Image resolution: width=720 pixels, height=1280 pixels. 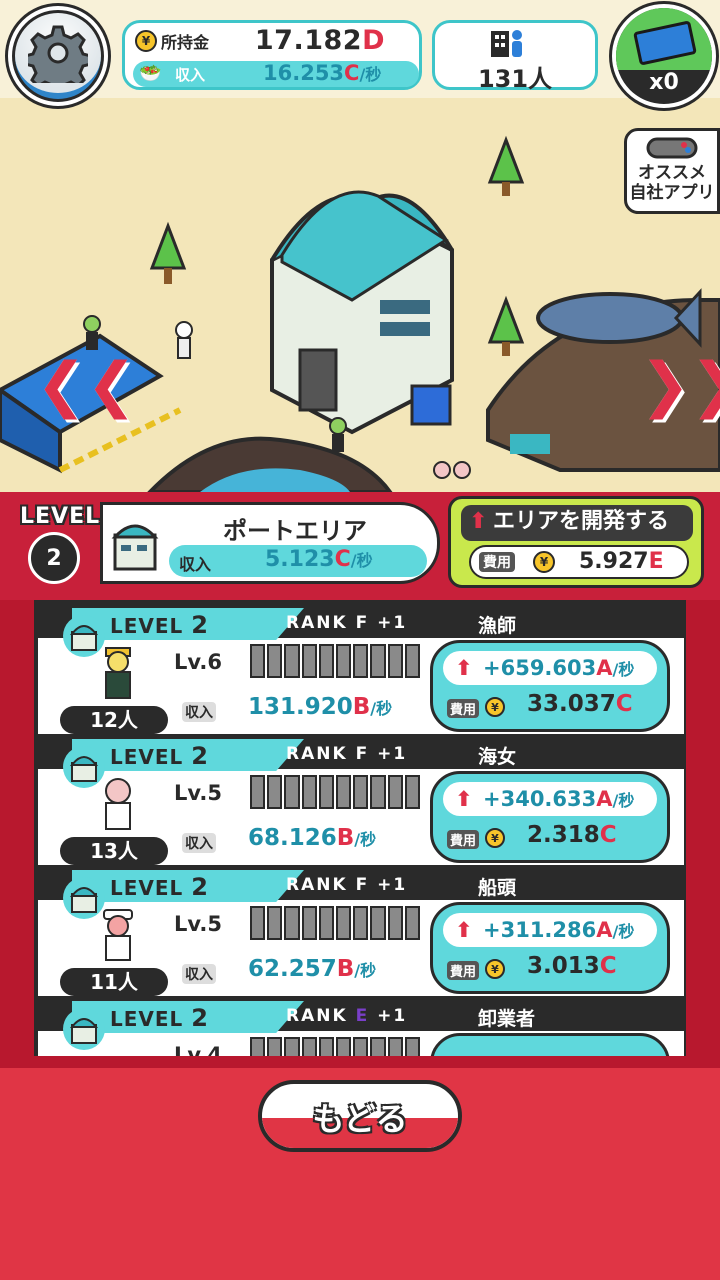 What do you see at coordinates (550, 948) in the screenshot?
I see `upgrade-worker-button: ⬆ +311.286A/秒 費用 ¥ 3.013C` at bounding box center [550, 948].